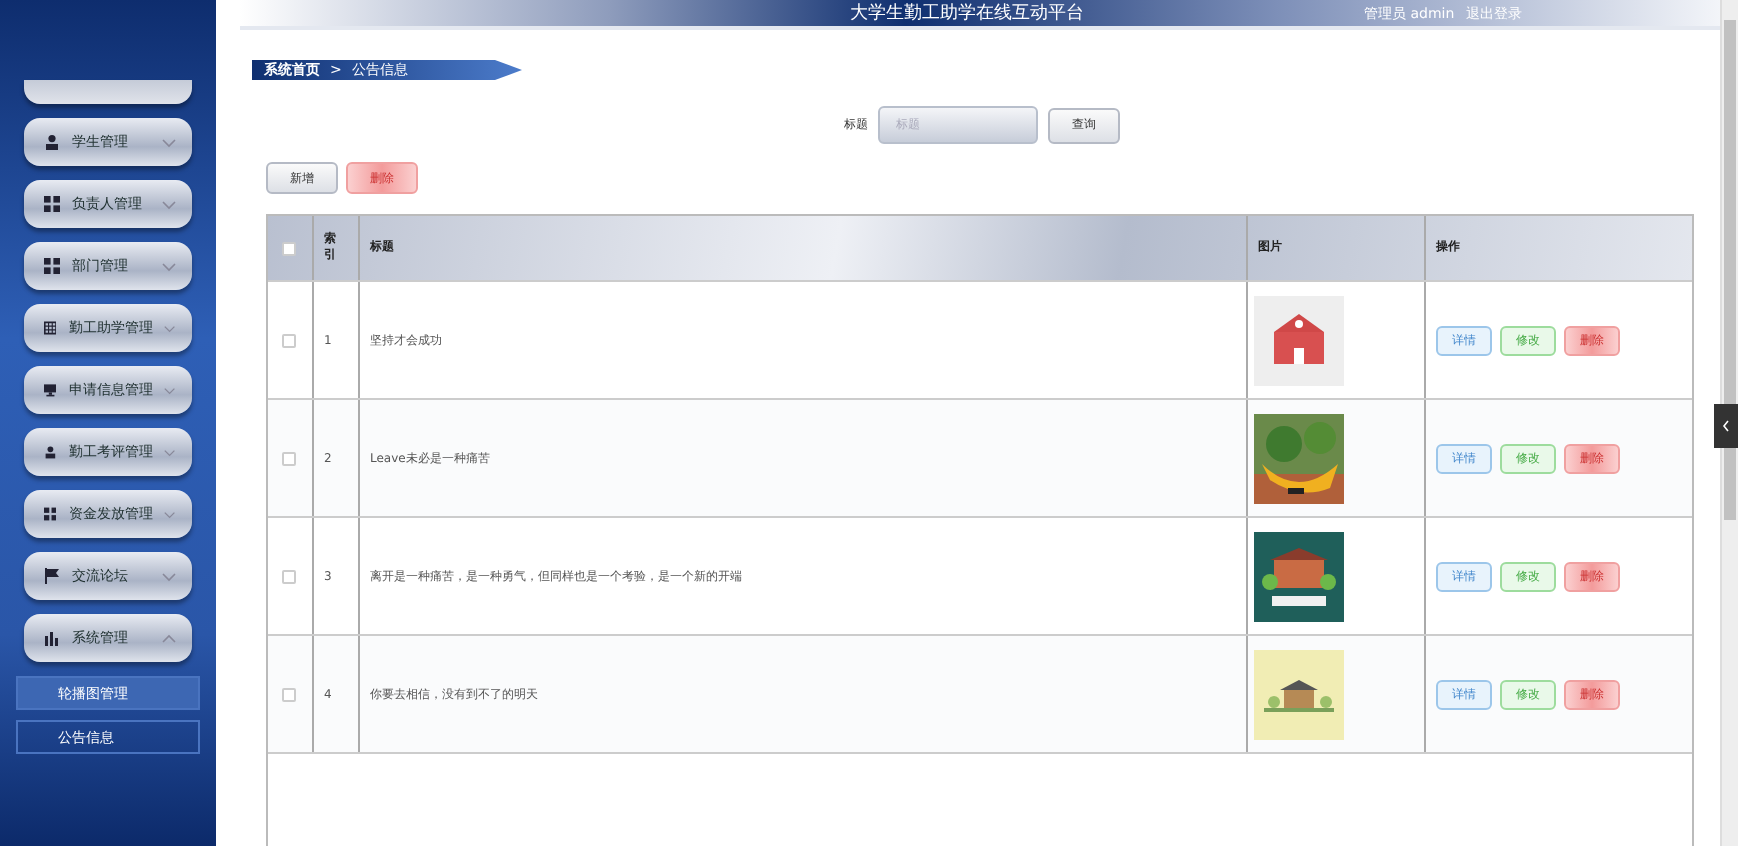 The image size is (1738, 846). What do you see at coordinates (108, 92) in the screenshot?
I see `menu-item` at bounding box center [108, 92].